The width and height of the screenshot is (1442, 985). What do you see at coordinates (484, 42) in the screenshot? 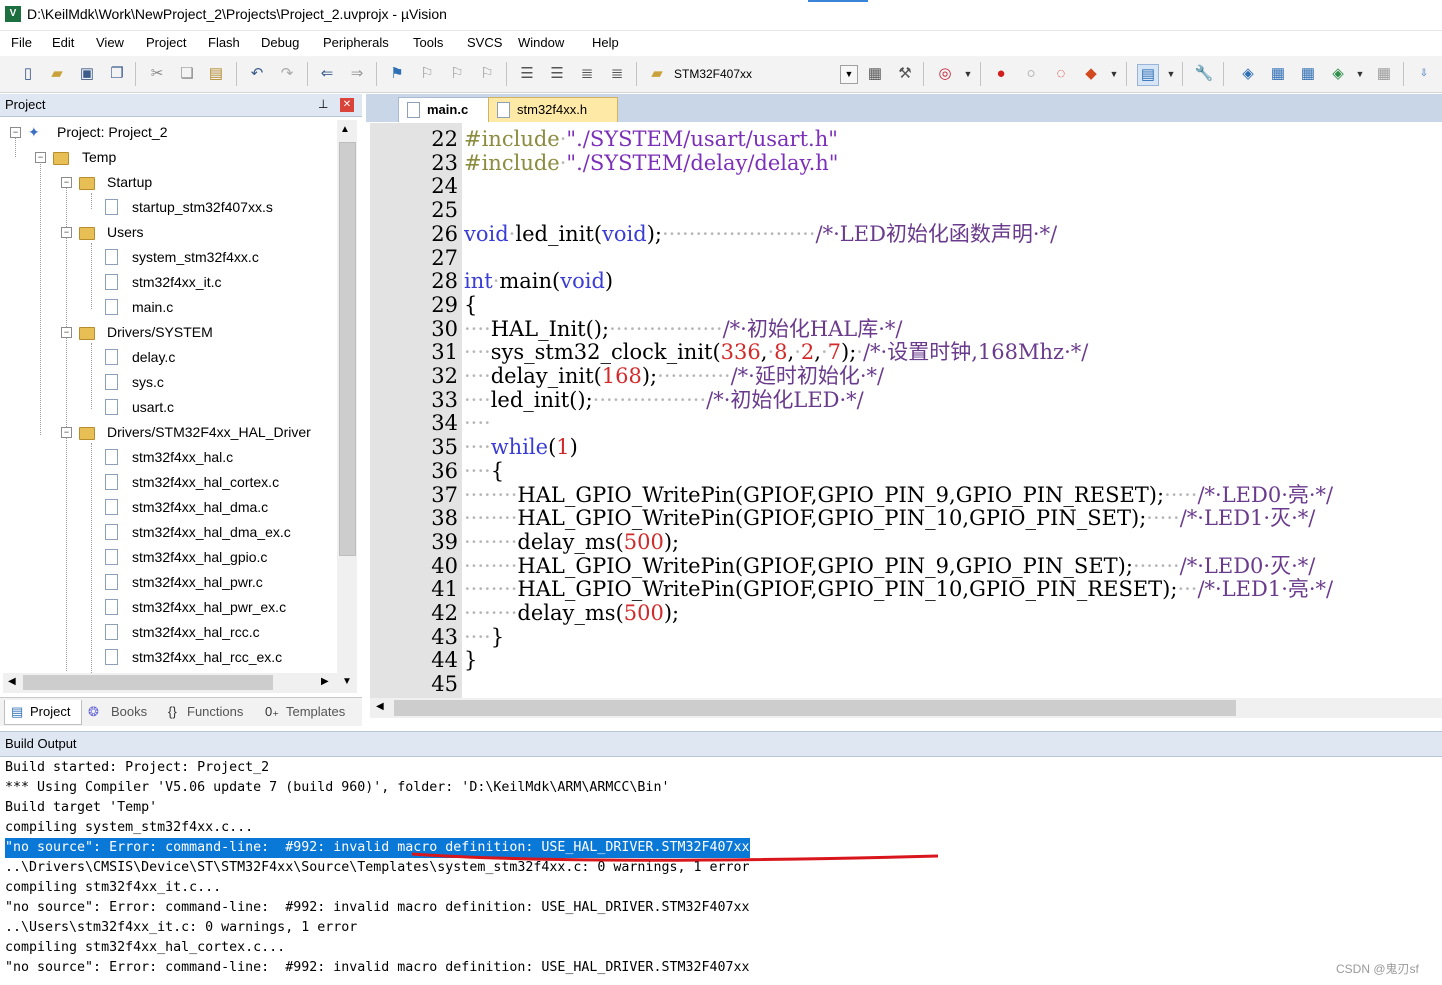
I see `menu-svcs: SVCS` at bounding box center [484, 42].